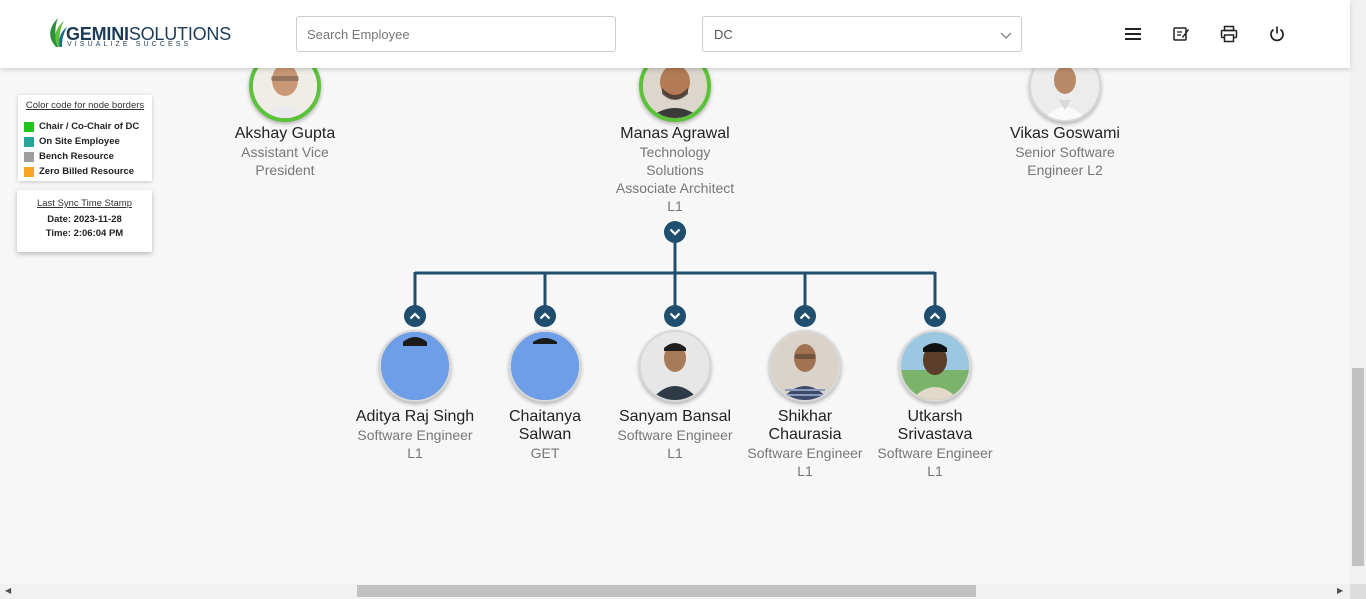  I want to click on scroll-right-icon: ▶, so click(1340, 590).